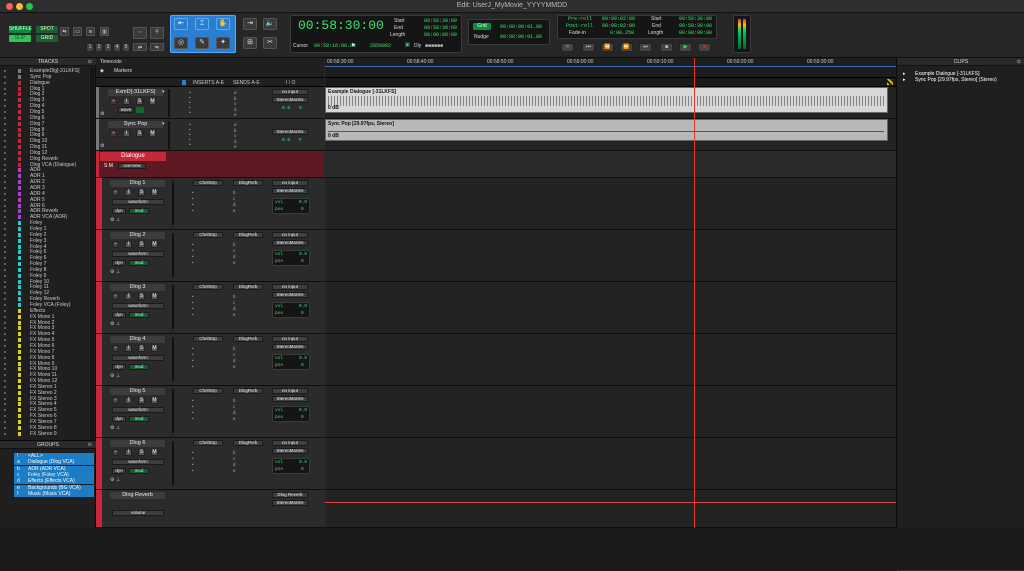  Describe the element at coordinates (202, 43) in the screenshot. I see `pencil-tool-icon: ✎` at that location.